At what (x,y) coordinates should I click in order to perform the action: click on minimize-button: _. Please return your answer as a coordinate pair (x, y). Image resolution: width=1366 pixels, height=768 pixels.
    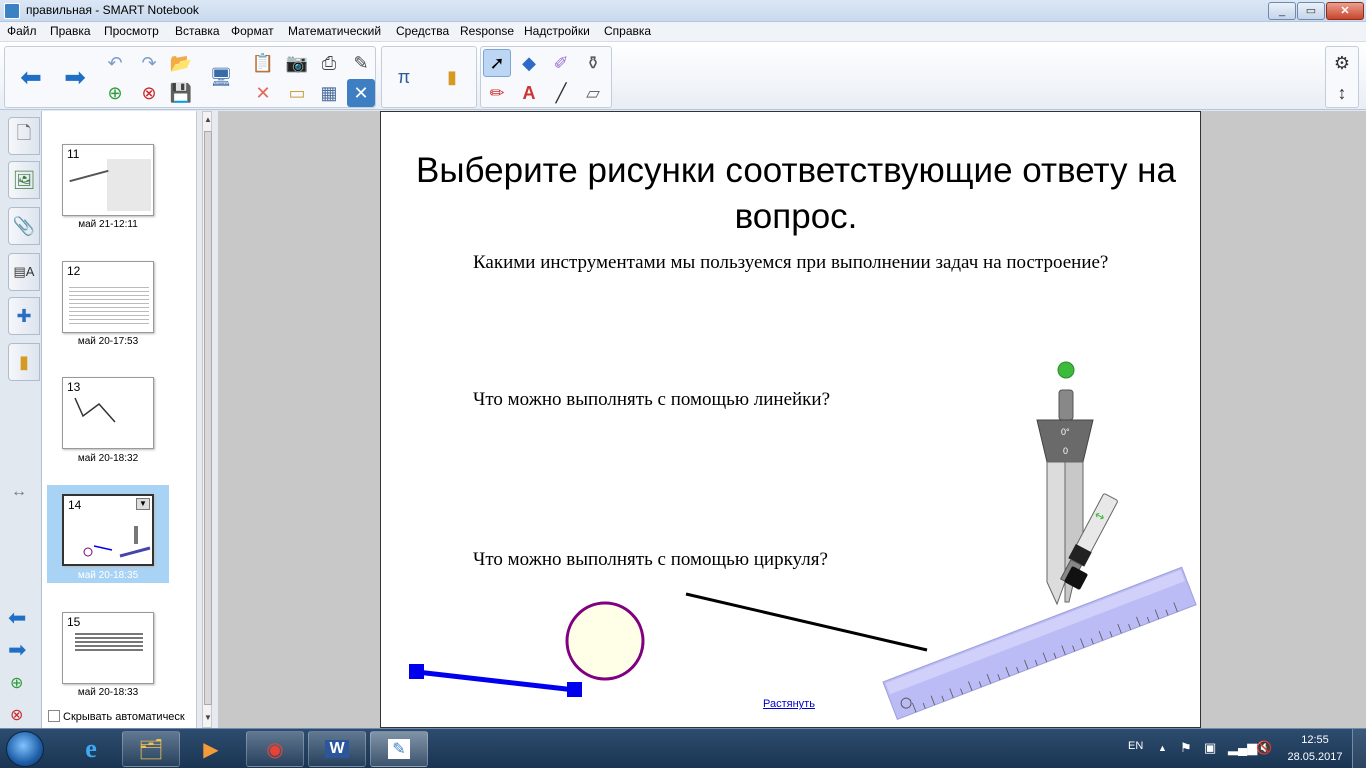
    Looking at the image, I should click on (1282, 11).